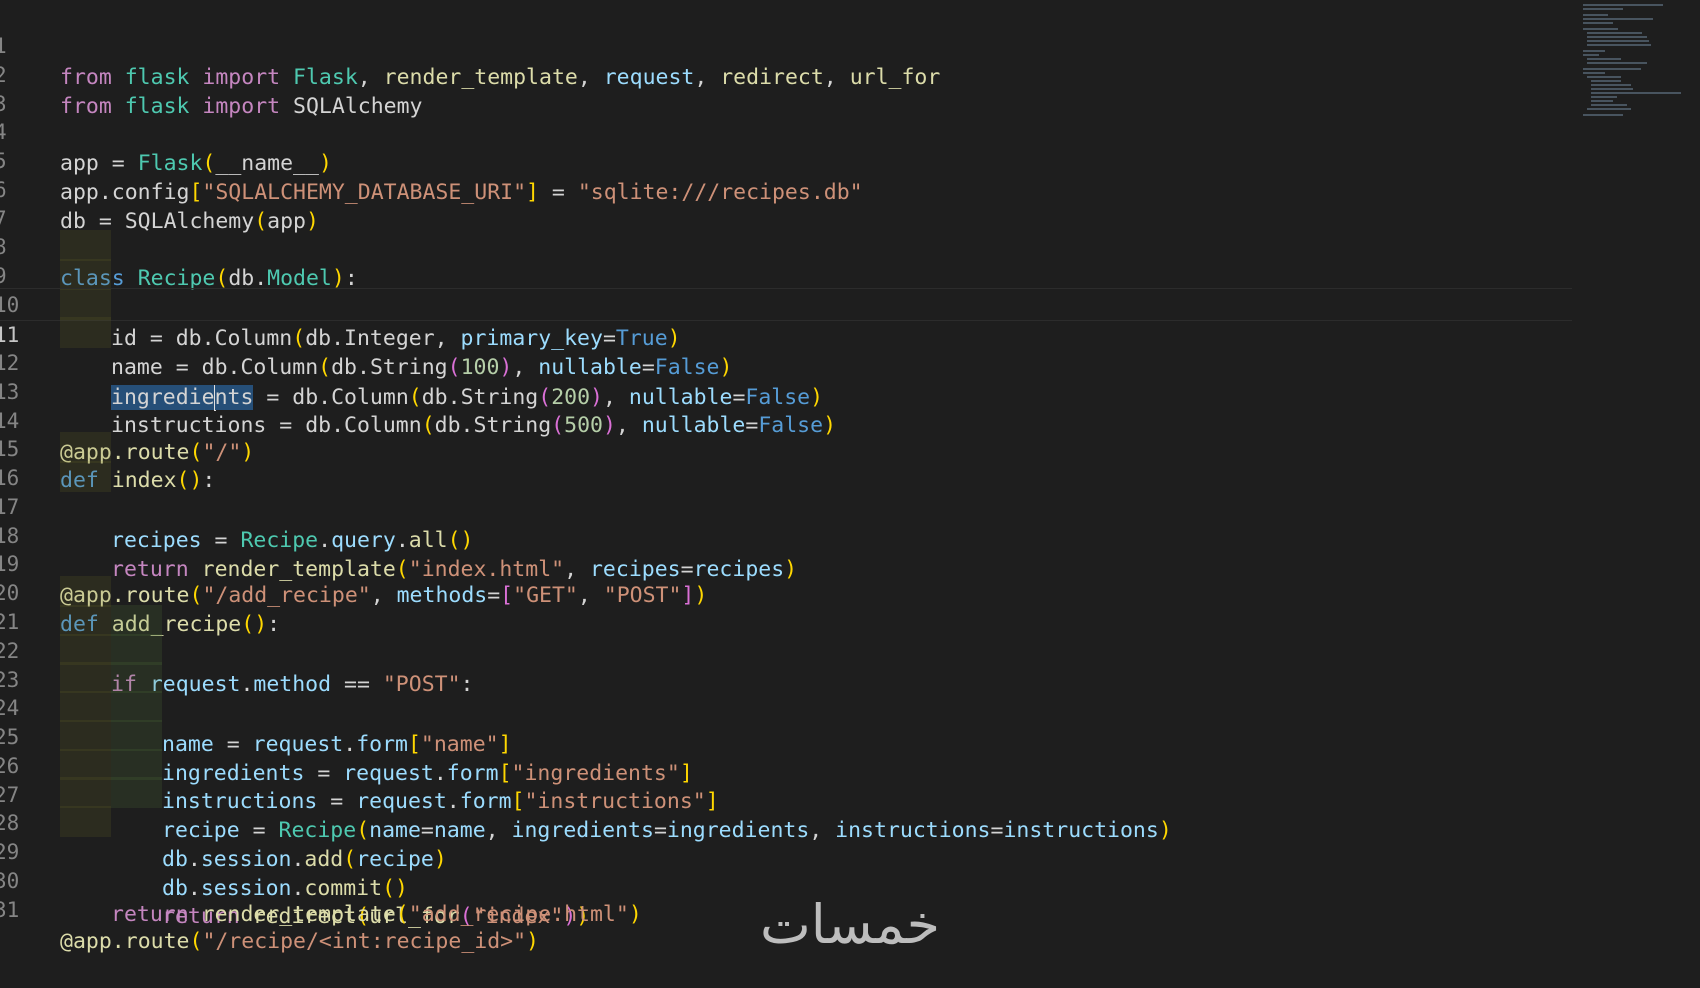  I want to click on code-line: 4 app = Flask(__name__), so click(786, 131).